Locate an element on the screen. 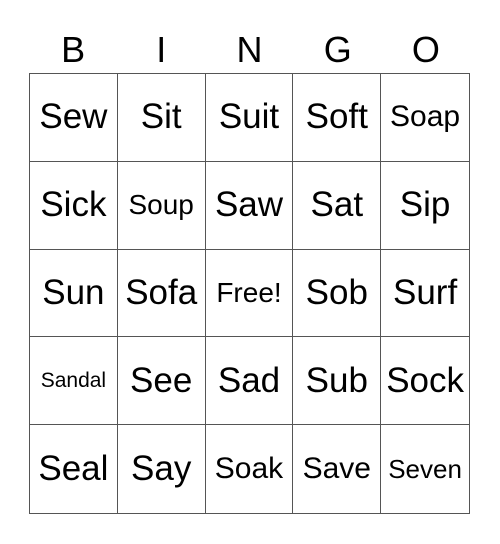 The image size is (500, 544). bingo-cell: Seven is located at coordinates (425, 469).